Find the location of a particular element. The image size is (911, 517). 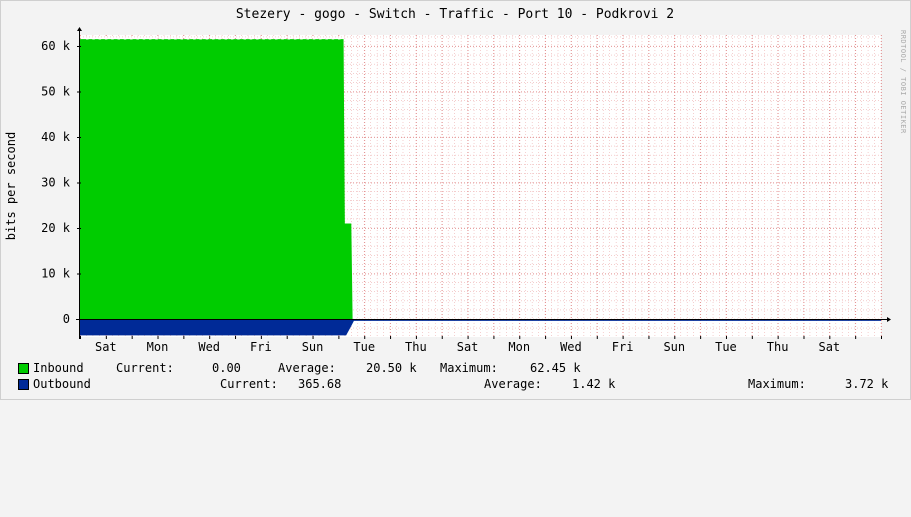

y-tick-label: 60 k is located at coordinates (56, 46).